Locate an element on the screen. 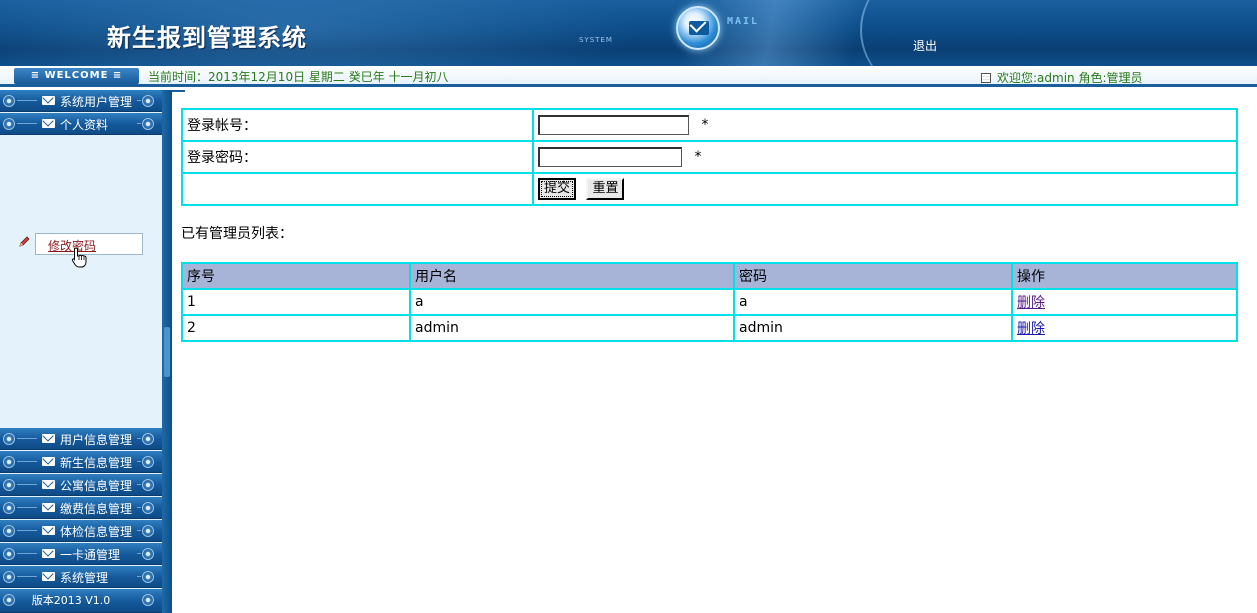  password-input is located at coordinates (610, 157).